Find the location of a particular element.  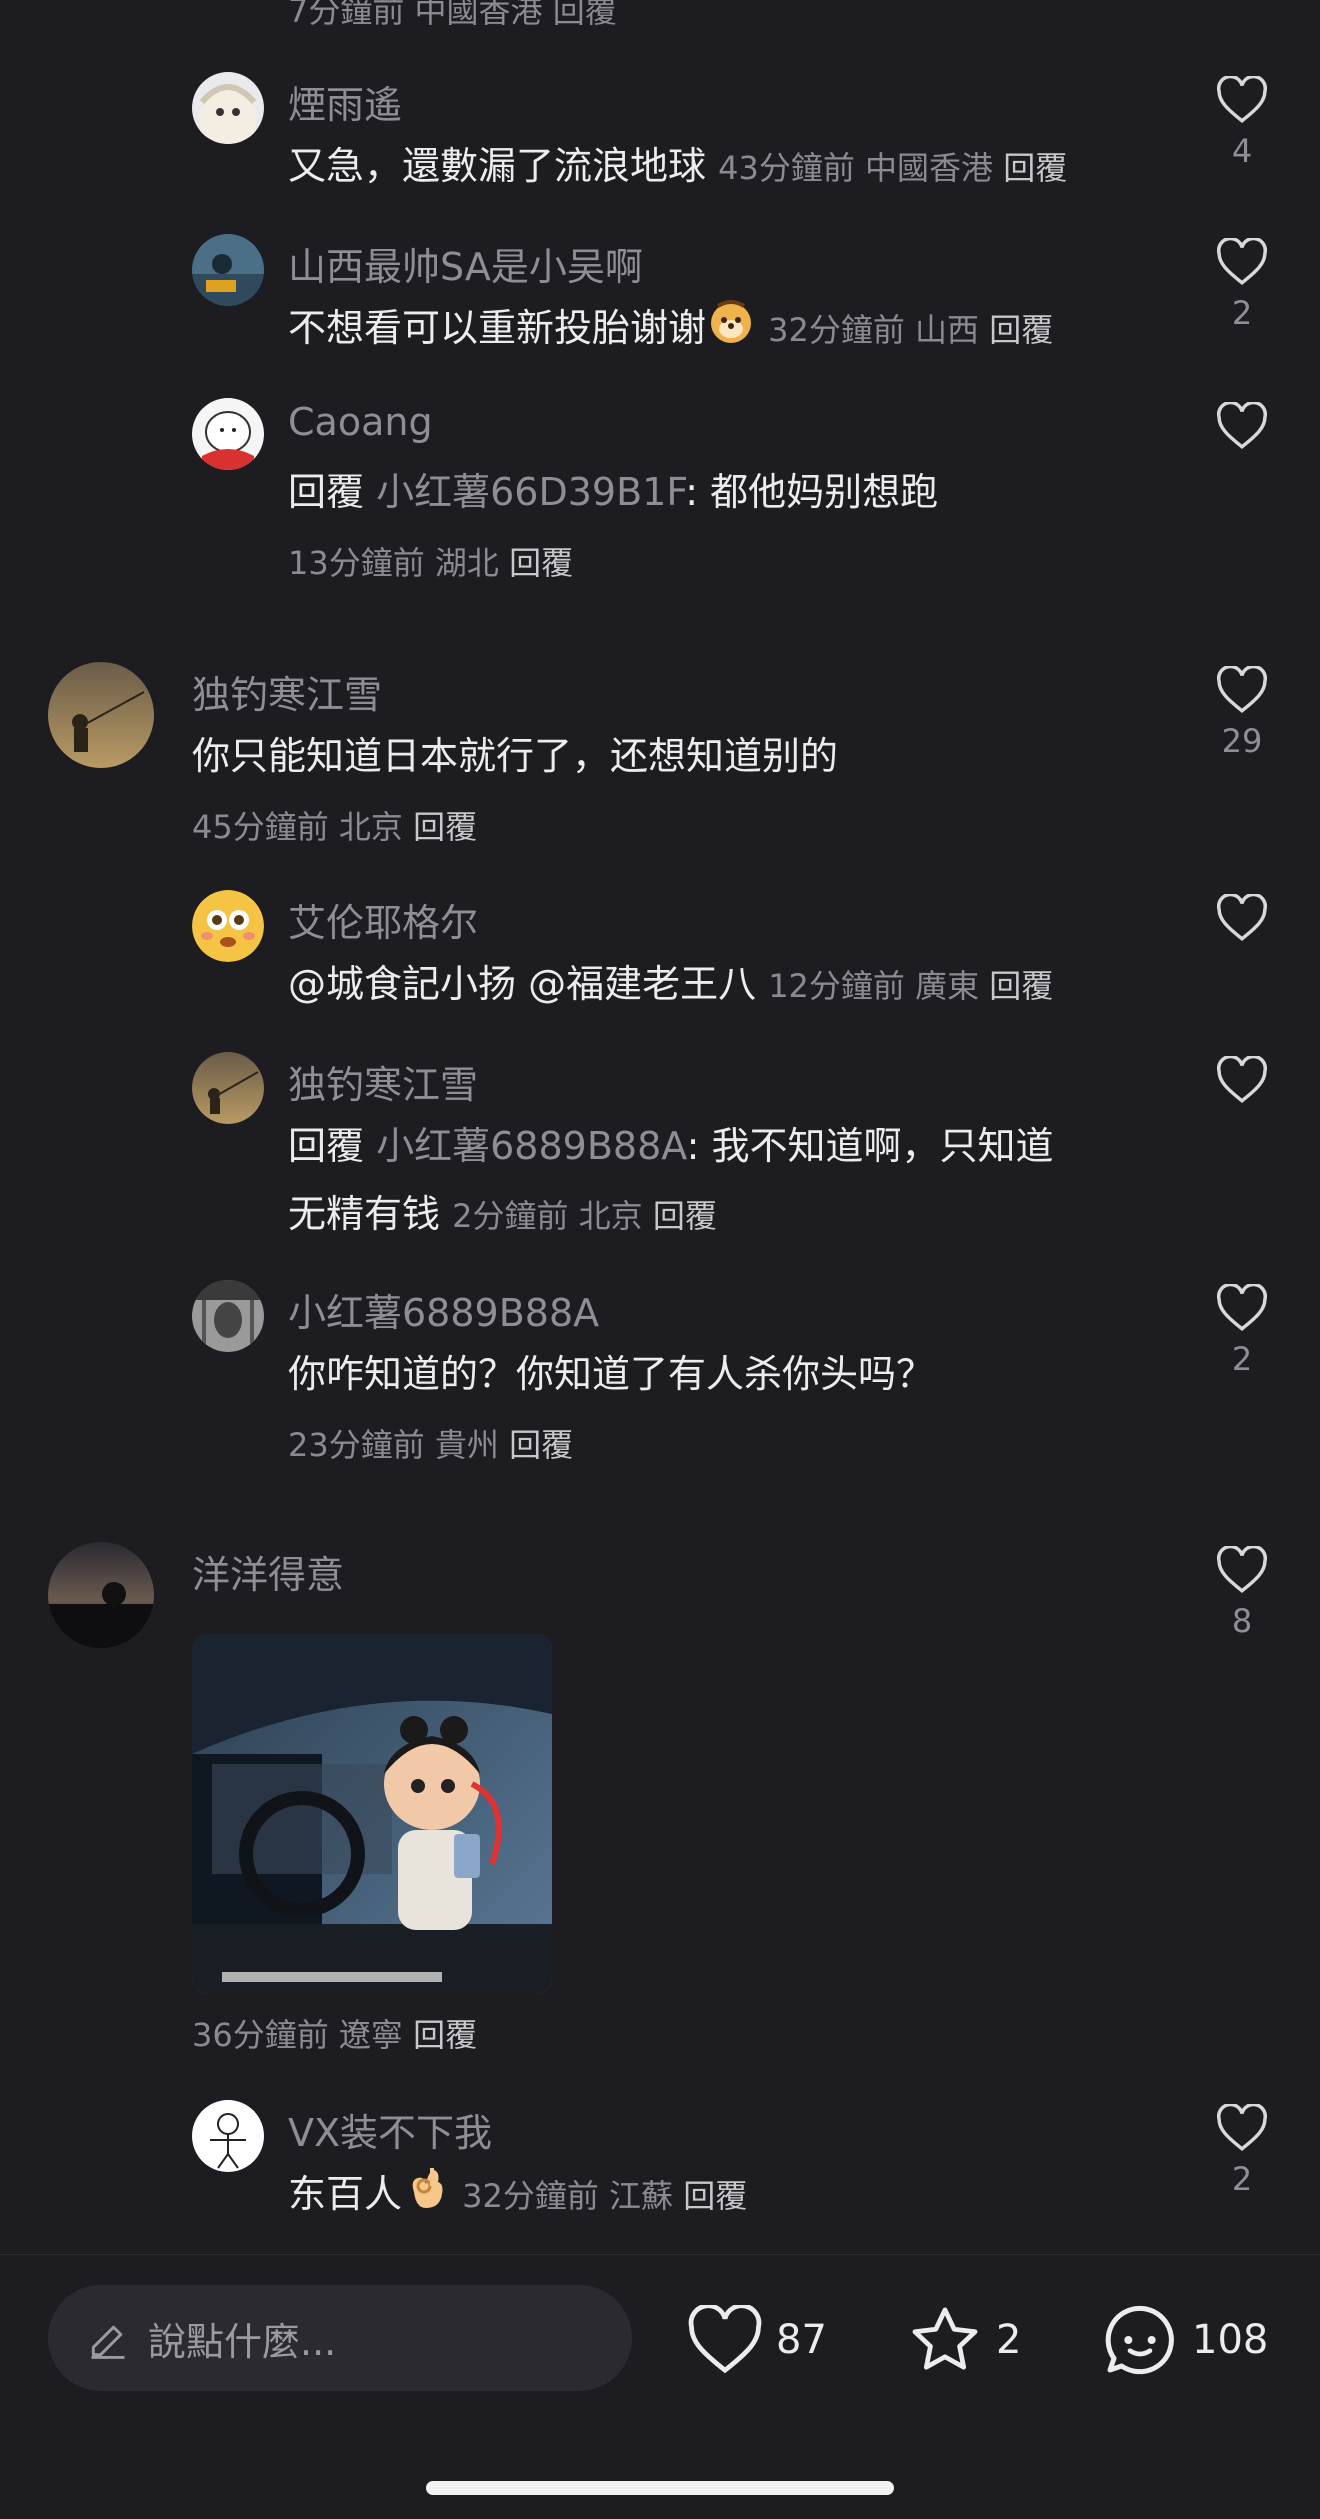

comment-text-line2: 无精有钱 is located at coordinates (364, 1214).